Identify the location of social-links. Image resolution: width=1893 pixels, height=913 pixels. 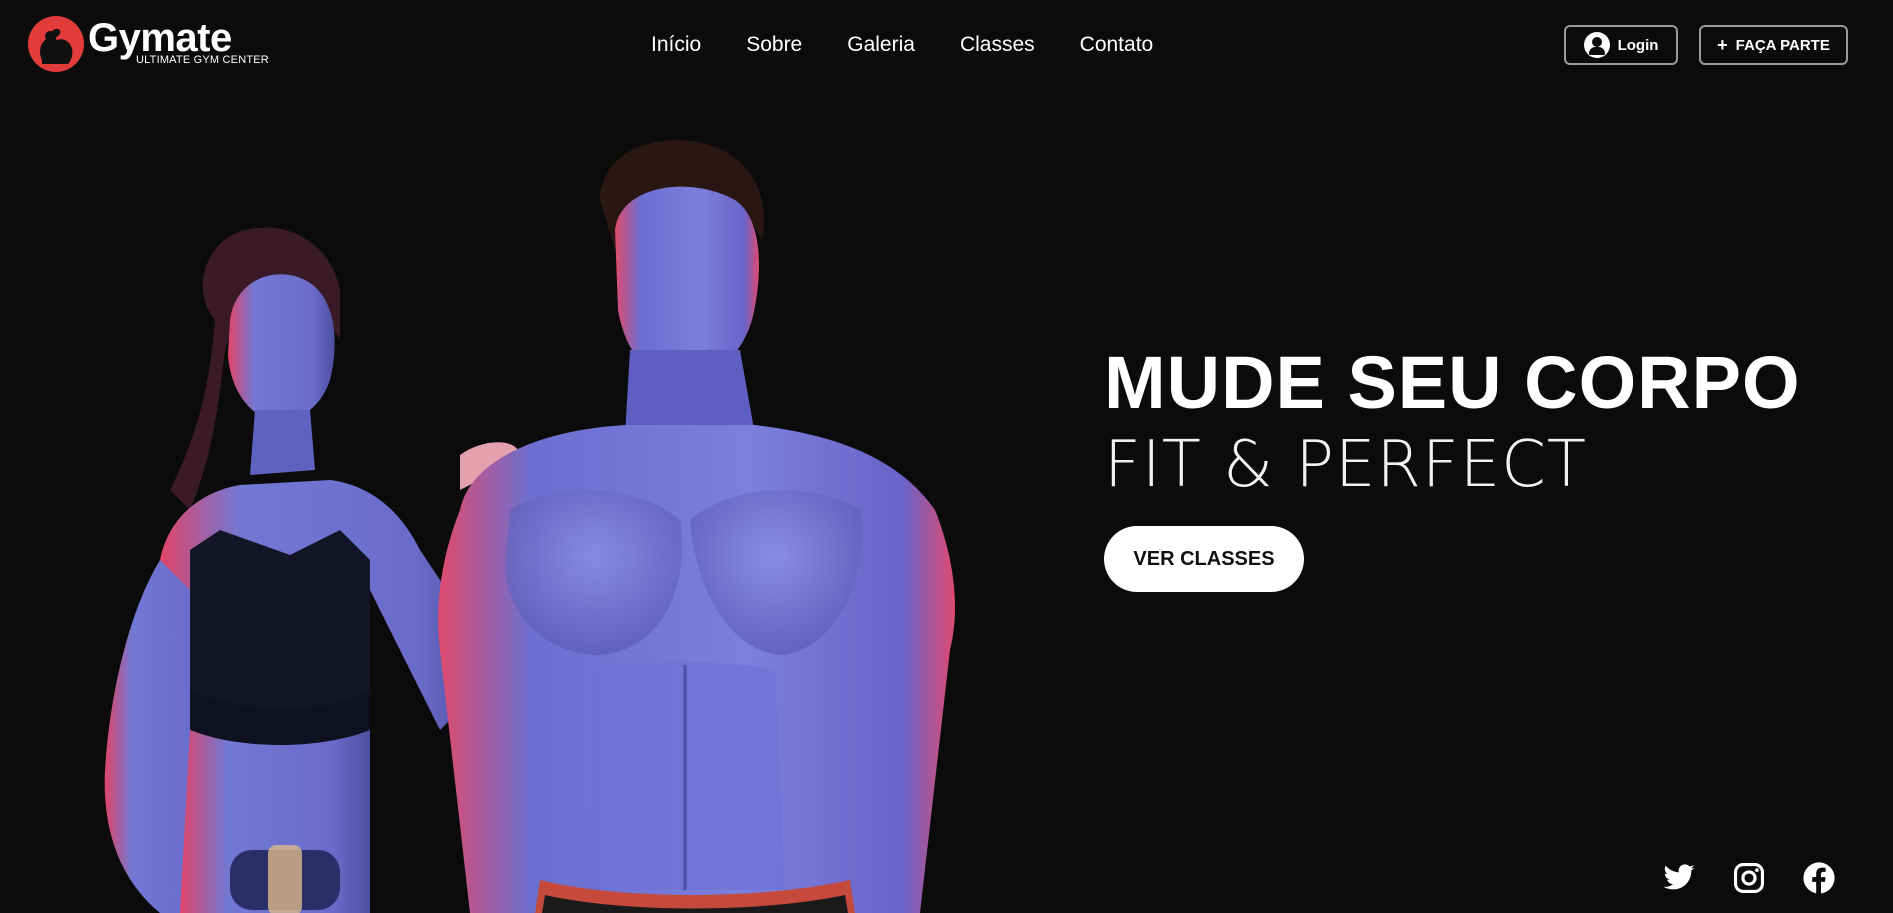
(1749, 878).